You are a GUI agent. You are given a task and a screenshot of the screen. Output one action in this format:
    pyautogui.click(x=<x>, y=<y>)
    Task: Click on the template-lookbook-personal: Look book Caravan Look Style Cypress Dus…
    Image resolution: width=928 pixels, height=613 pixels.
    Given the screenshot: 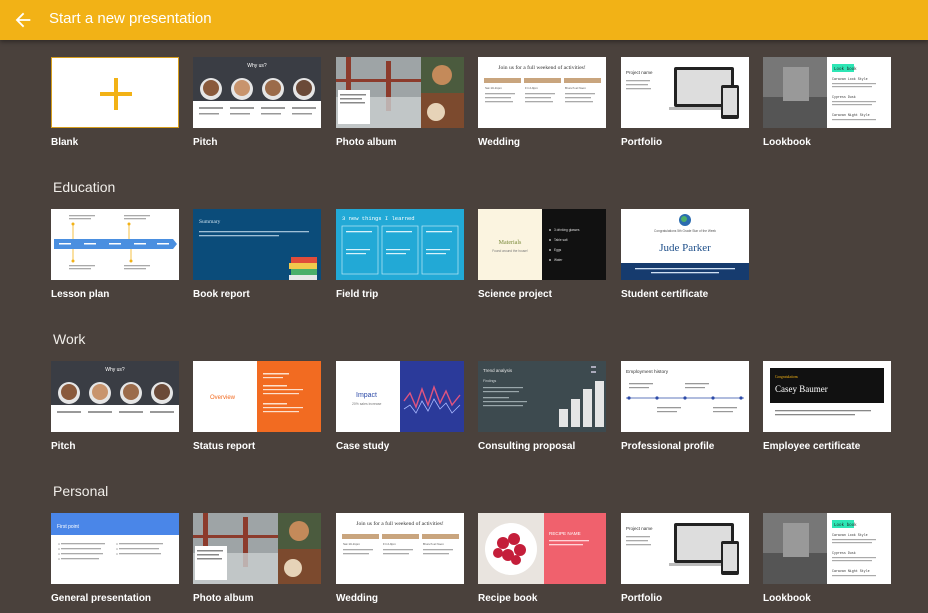 What is the action you would take?
    pyautogui.click(x=827, y=548)
    